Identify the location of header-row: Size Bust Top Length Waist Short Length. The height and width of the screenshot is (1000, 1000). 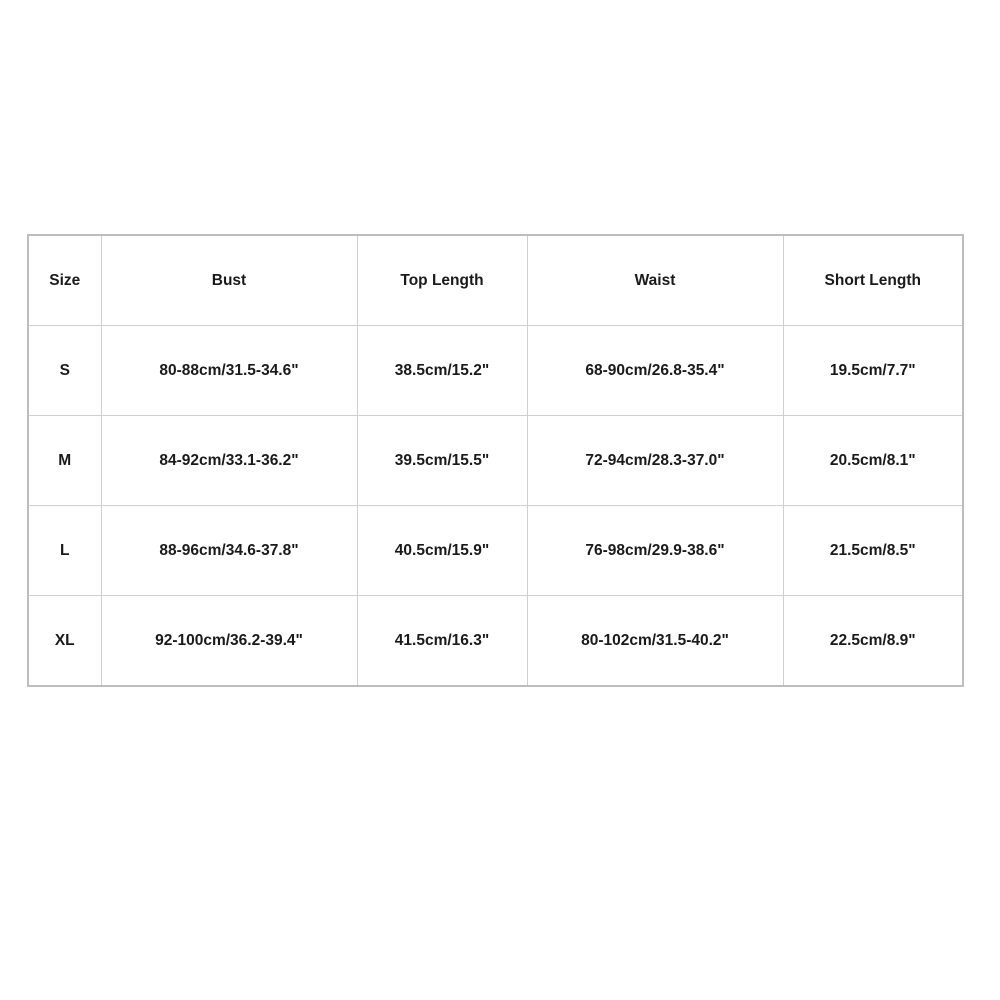
(495, 280).